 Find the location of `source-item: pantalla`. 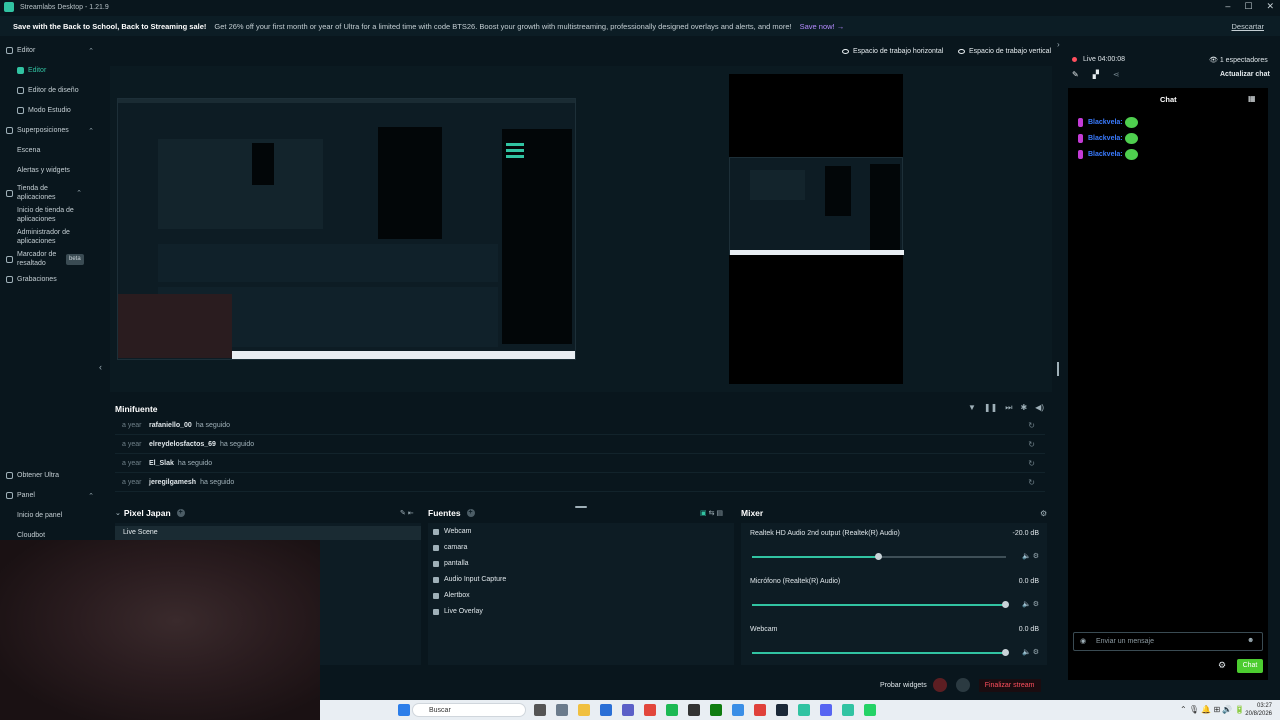

source-item: pantalla is located at coordinates (451, 563).